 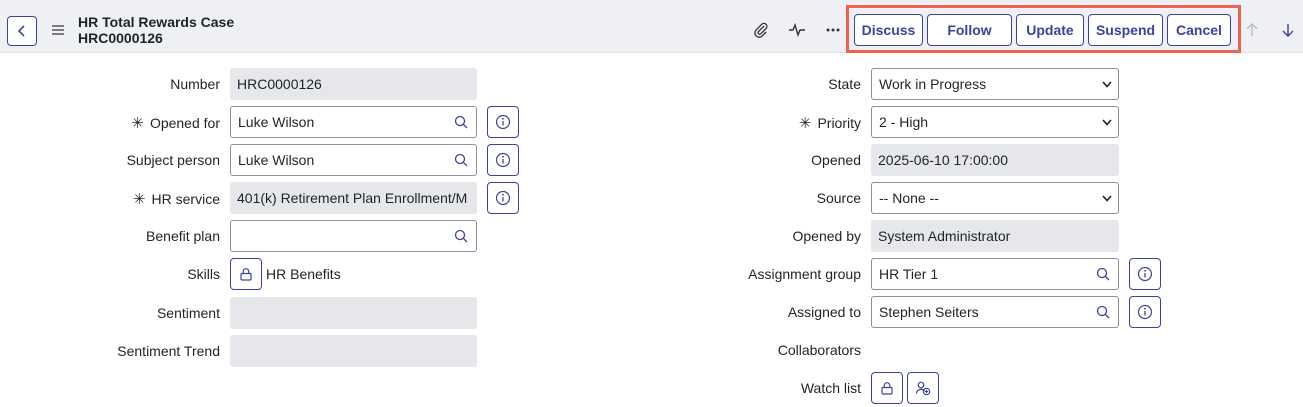 What do you see at coordinates (904, 122) in the screenshot?
I see `priority-value: 2 - High` at bounding box center [904, 122].